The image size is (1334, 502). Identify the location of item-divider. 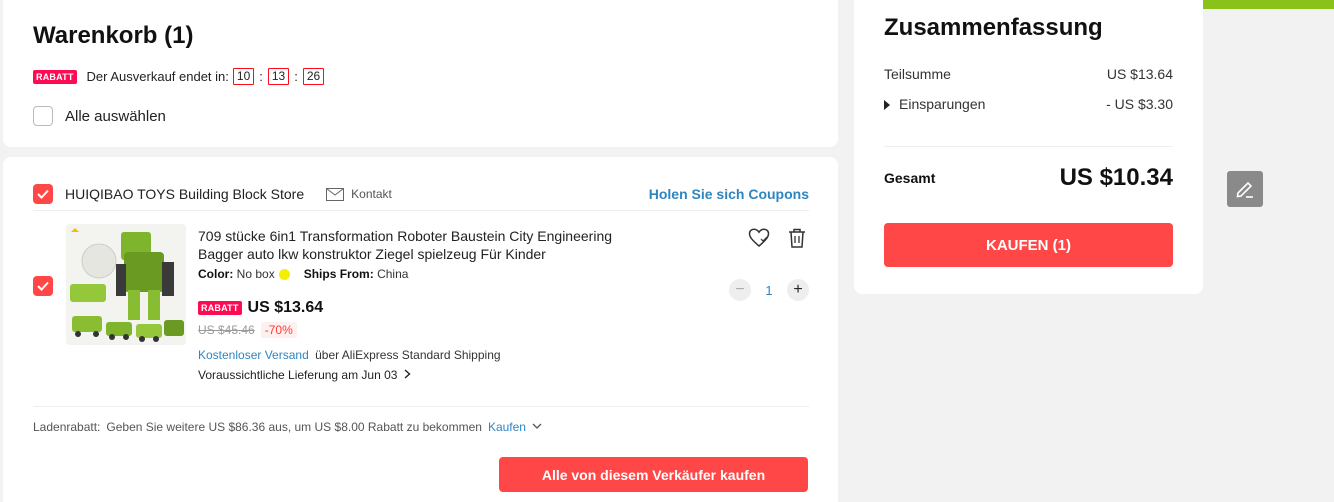
(421, 406).